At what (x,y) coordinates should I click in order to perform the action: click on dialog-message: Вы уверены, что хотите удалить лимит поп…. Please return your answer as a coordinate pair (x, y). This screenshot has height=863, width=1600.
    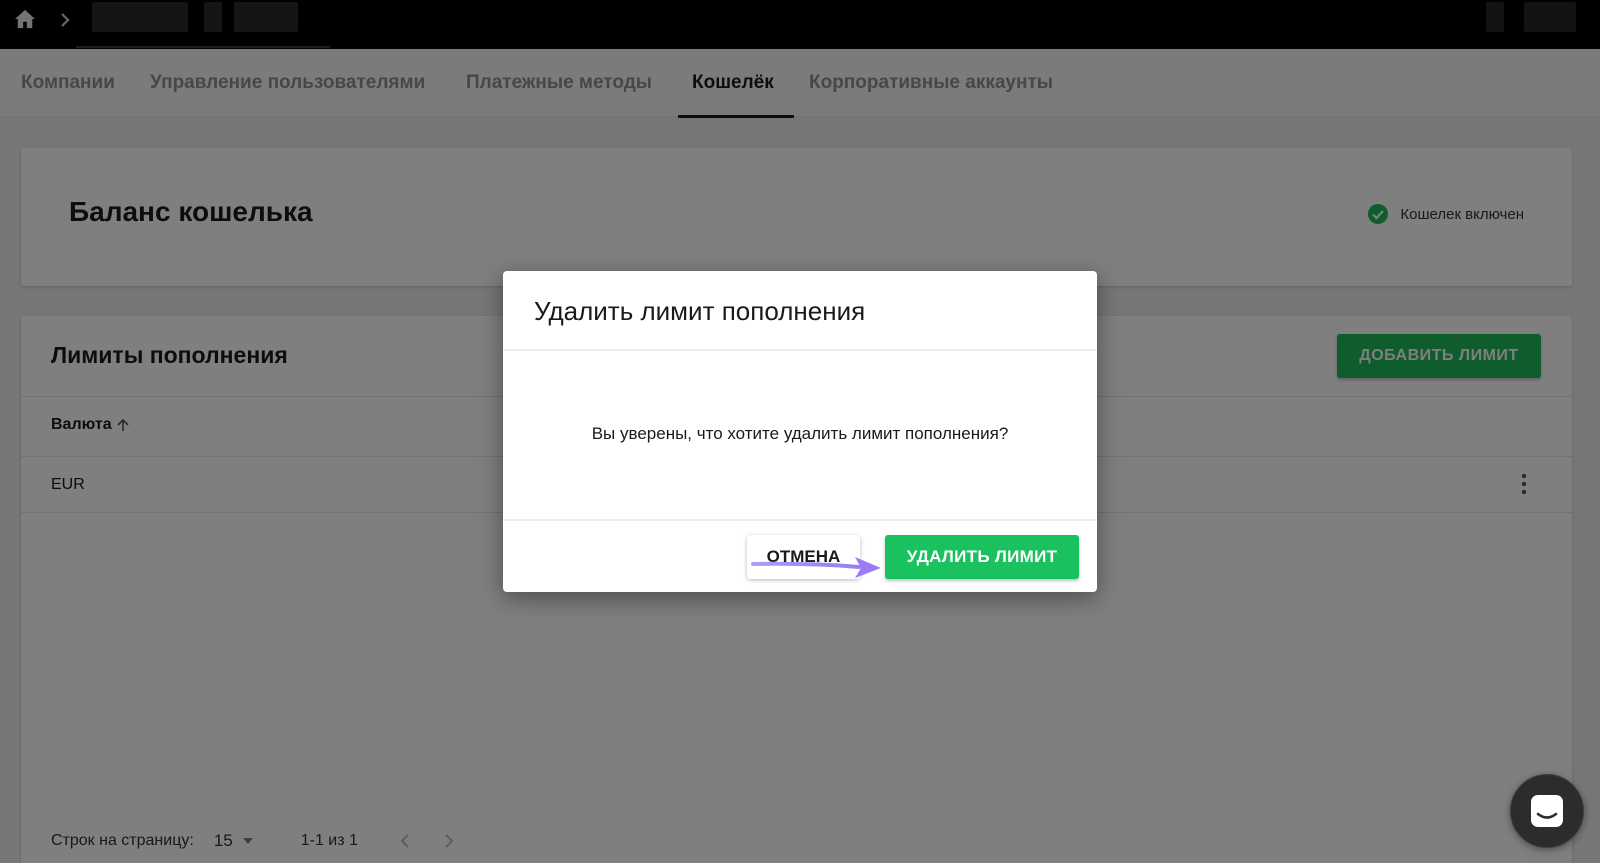
    Looking at the image, I should click on (800, 433).